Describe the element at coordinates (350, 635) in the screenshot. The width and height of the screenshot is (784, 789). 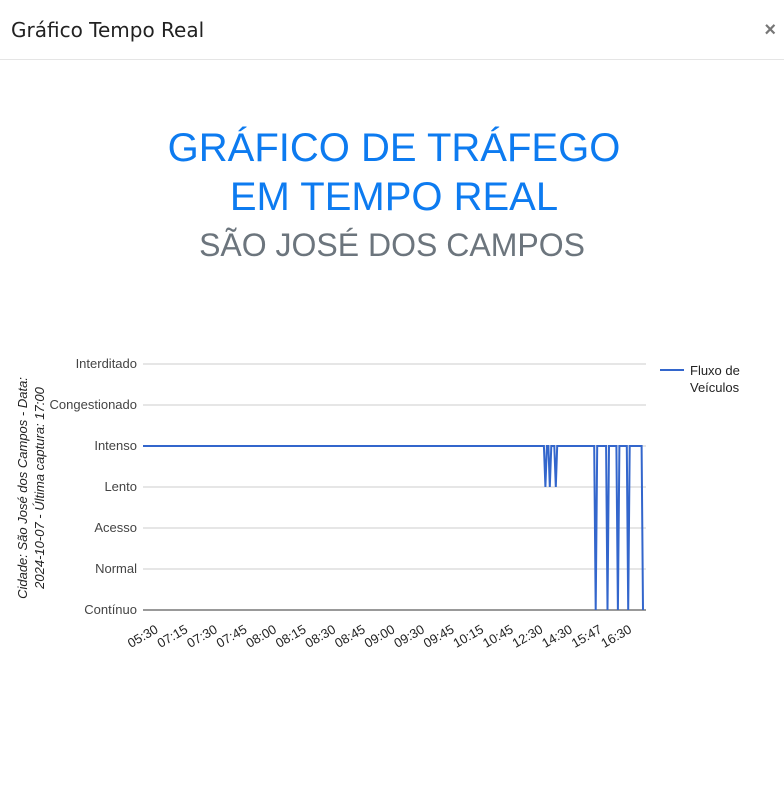
I see `x-tick-label: 08:45` at that location.